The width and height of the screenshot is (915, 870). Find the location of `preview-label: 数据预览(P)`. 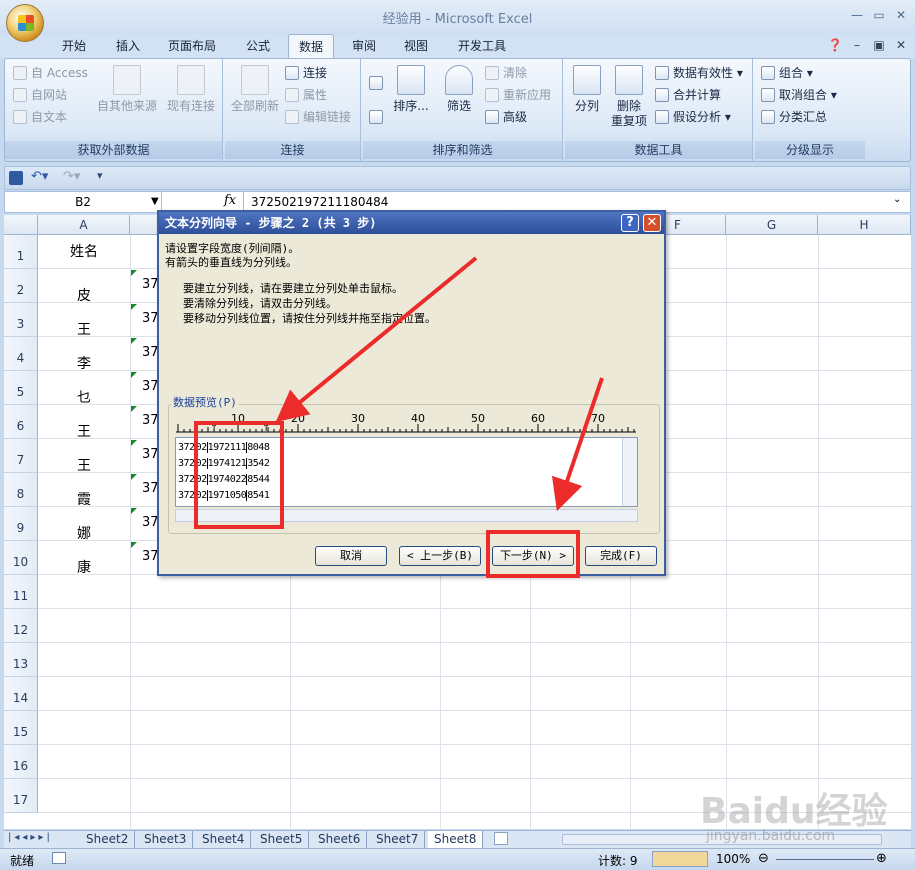

preview-label: 数据预览(P) is located at coordinates (205, 403).